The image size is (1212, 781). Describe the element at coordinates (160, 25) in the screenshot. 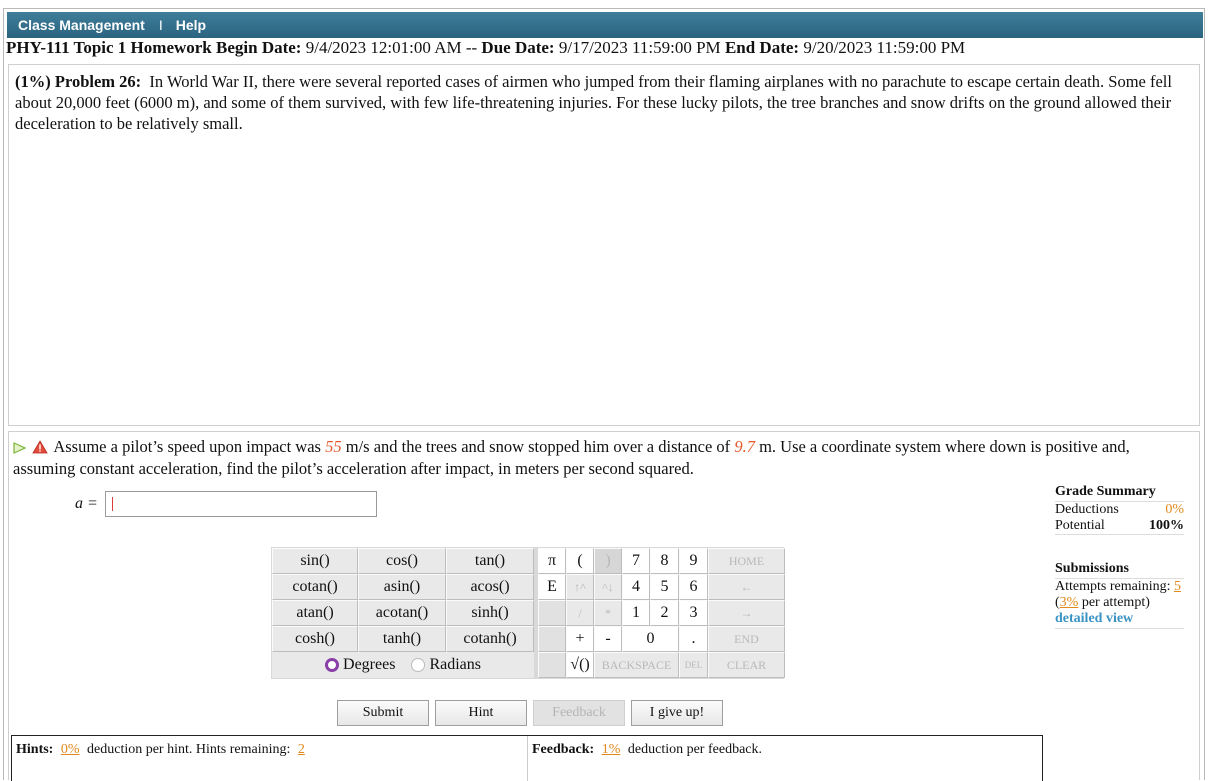

I see `nav-separator: I` at that location.